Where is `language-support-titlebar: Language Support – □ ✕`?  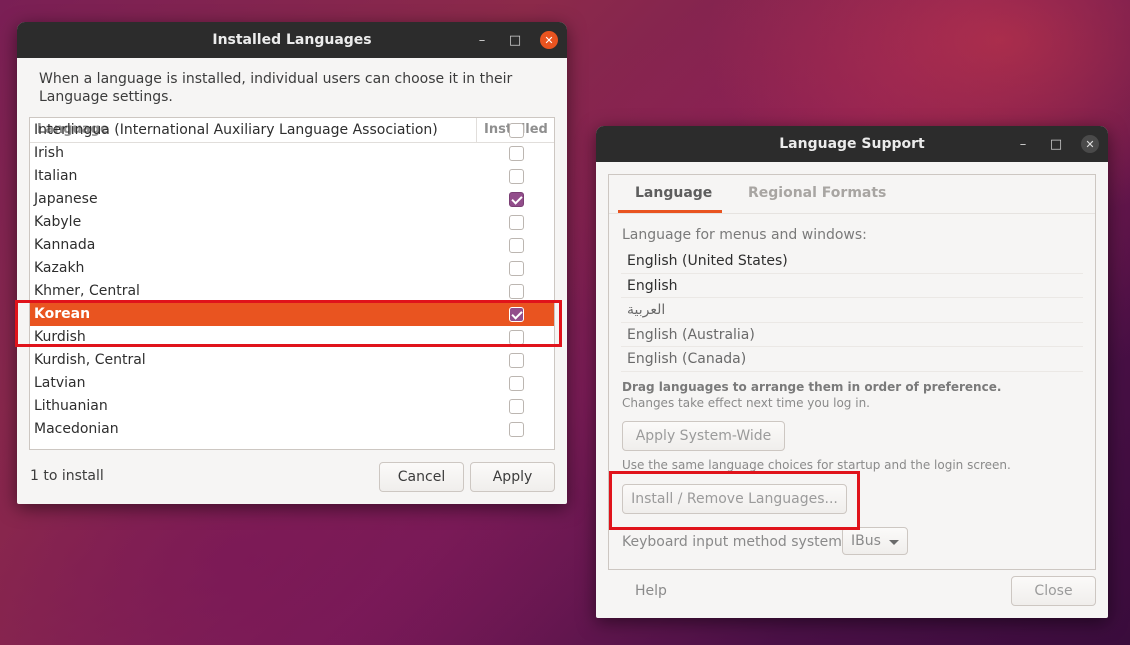
language-support-titlebar: Language Support – □ ✕ is located at coordinates (852, 144).